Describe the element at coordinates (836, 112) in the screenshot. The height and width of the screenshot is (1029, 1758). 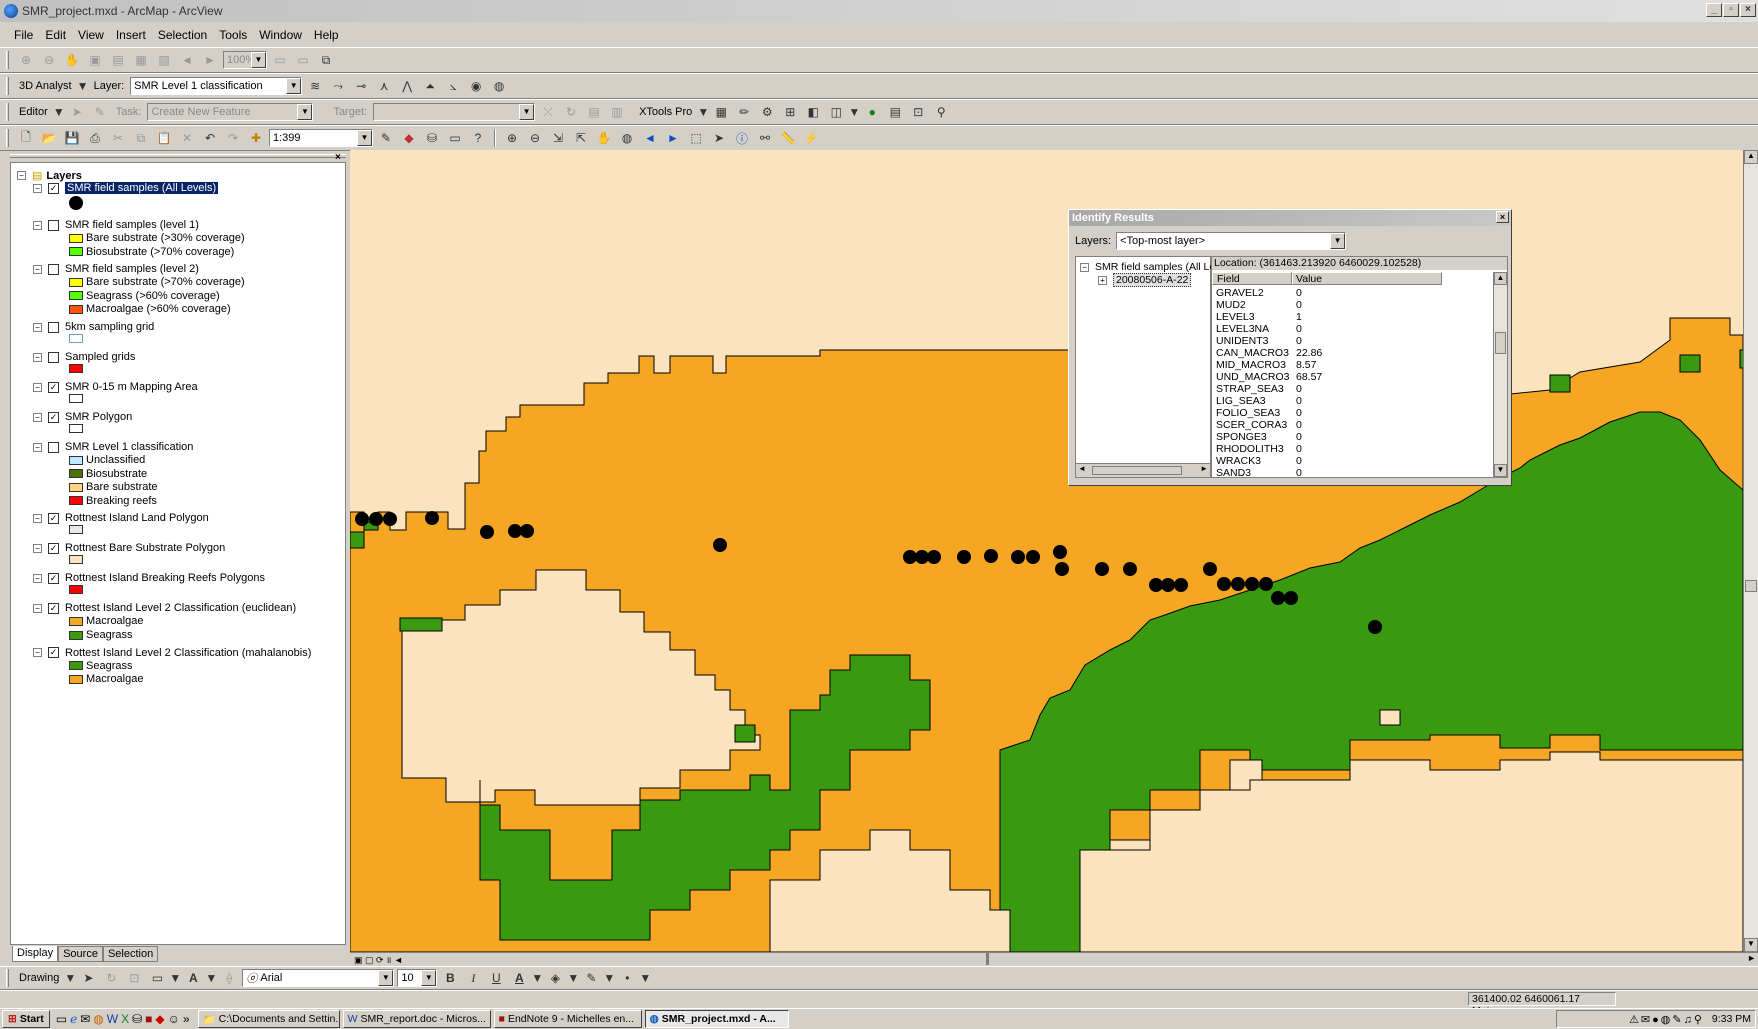
I see `layer-tool-icon: ◫` at that location.